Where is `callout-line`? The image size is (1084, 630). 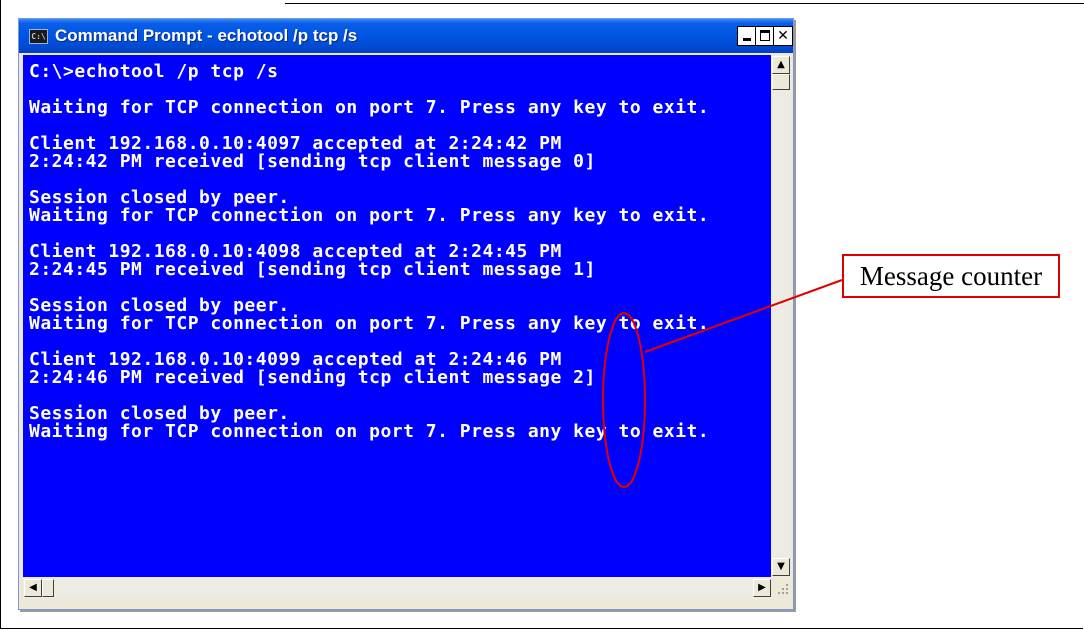 callout-line is located at coordinates (743, 316).